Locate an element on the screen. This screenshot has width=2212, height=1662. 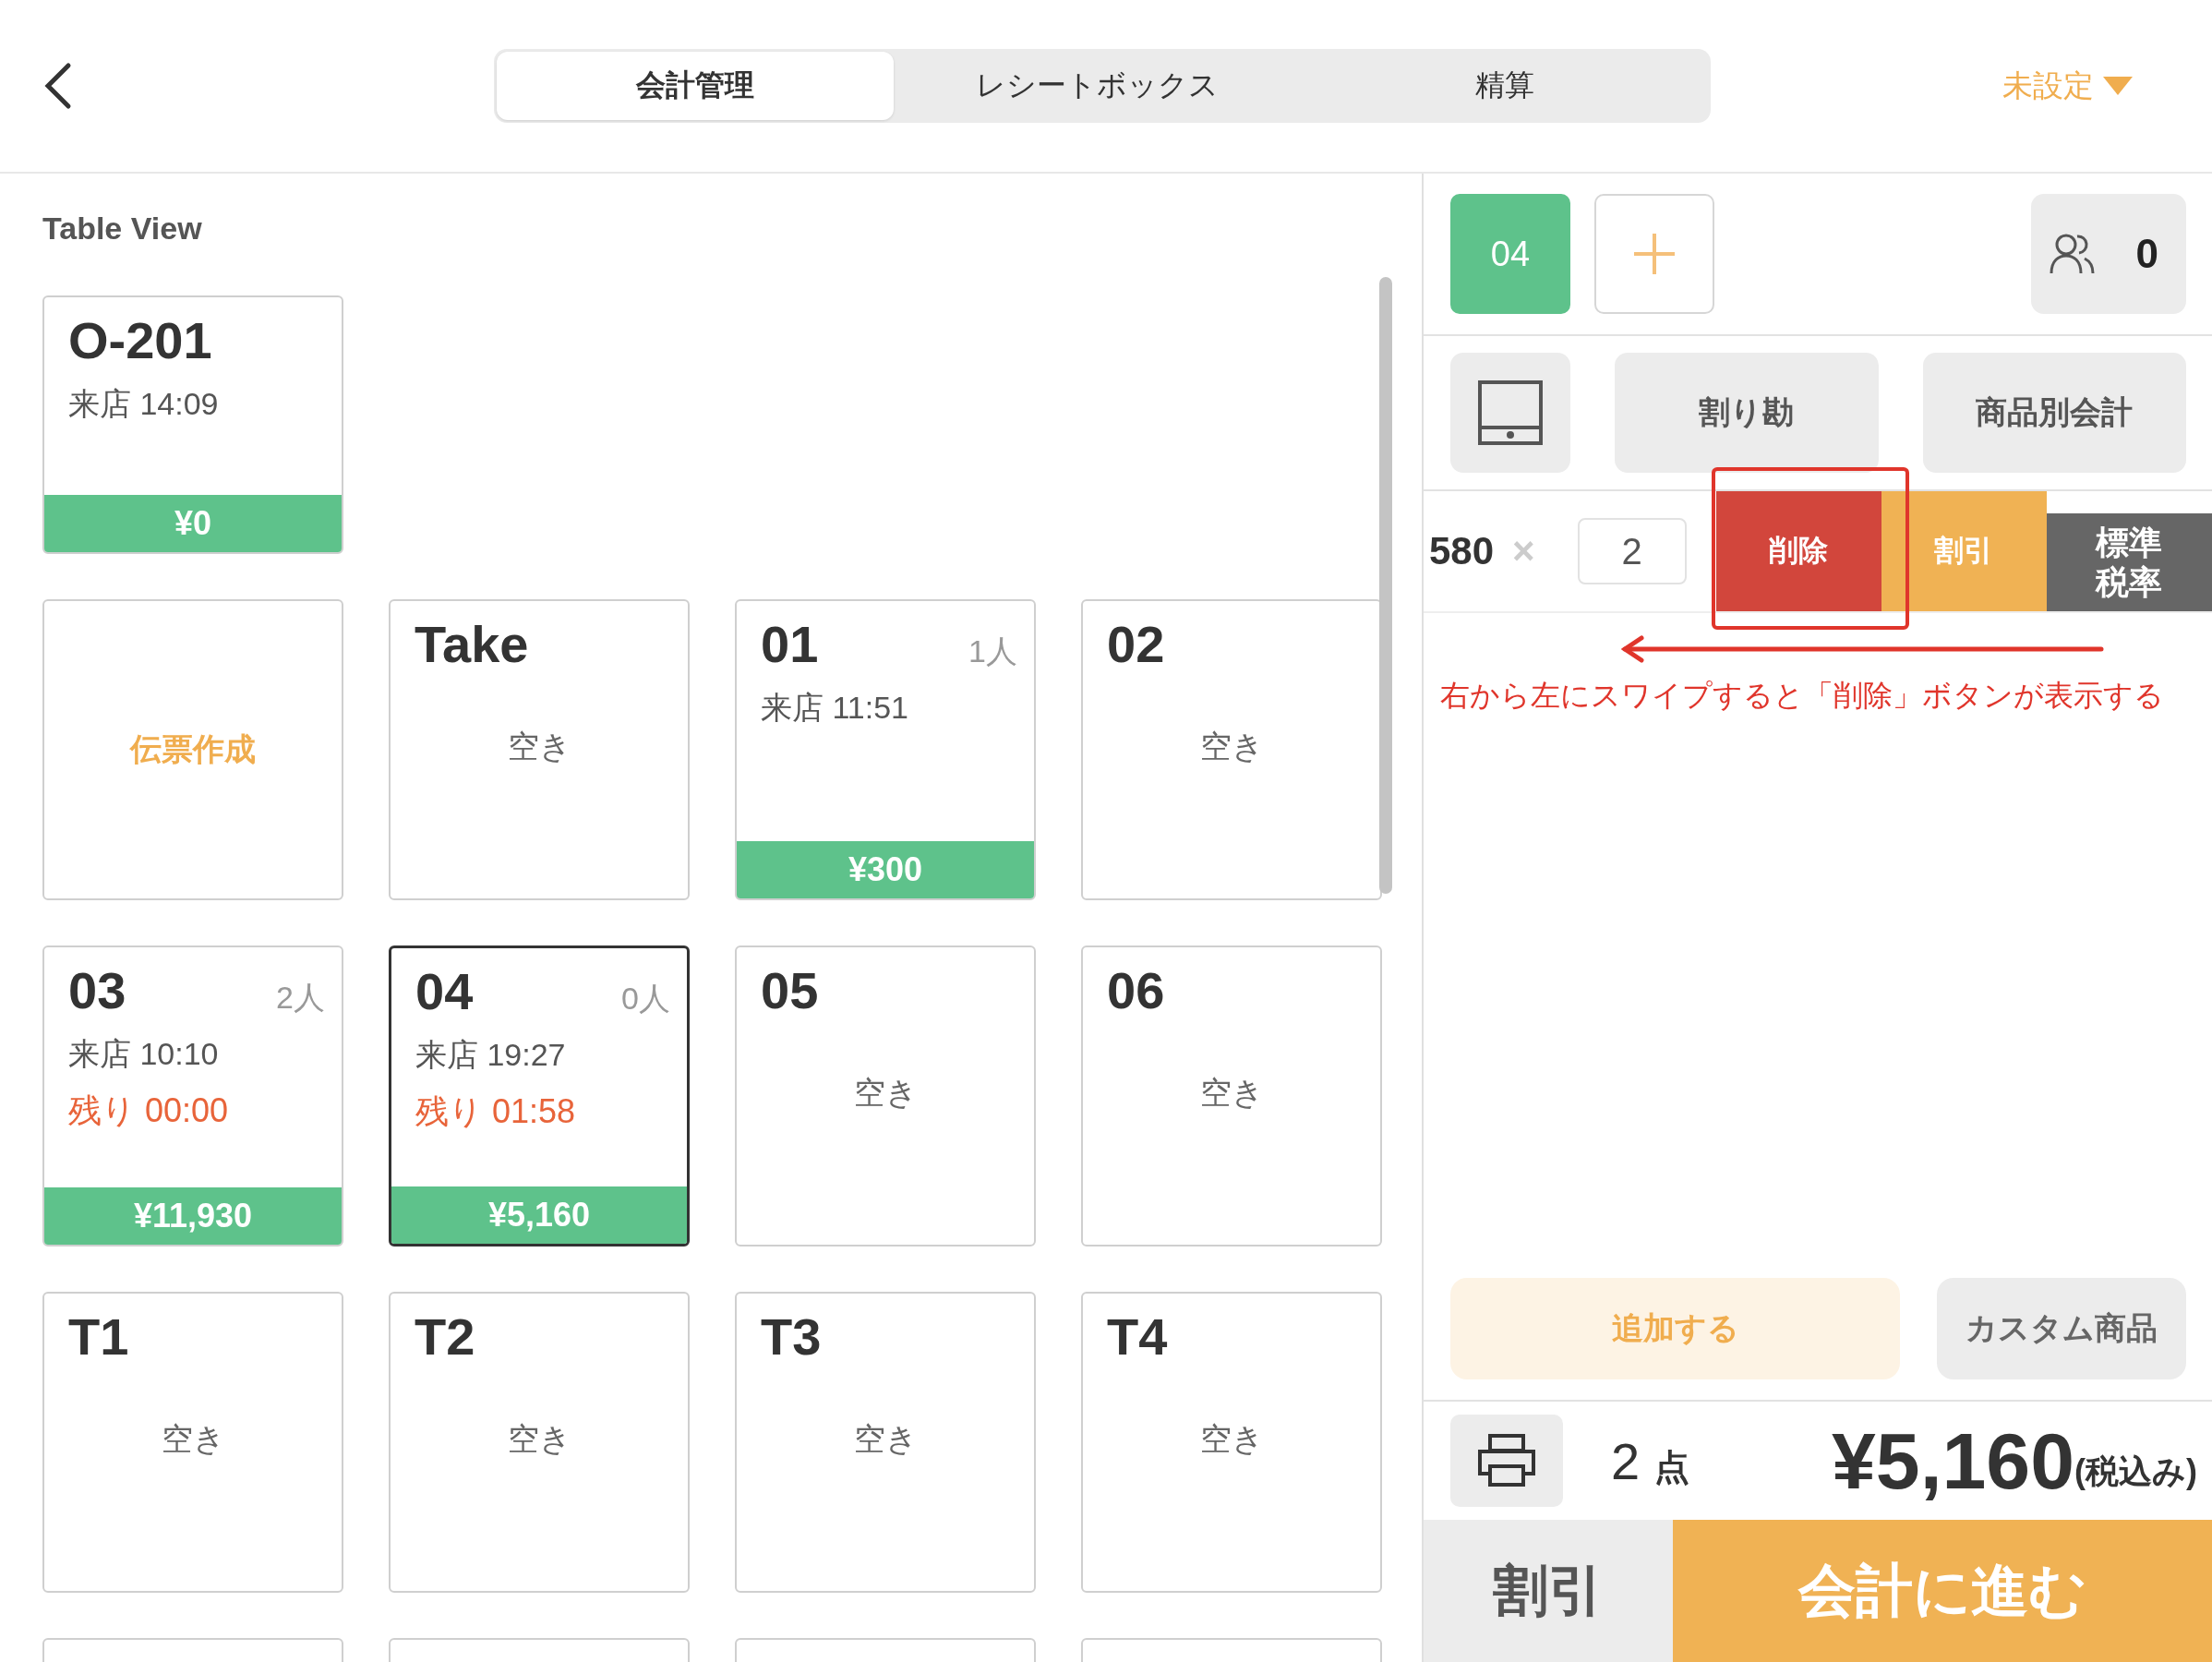
table-card: 06 空き is located at coordinates (1231, 1095).